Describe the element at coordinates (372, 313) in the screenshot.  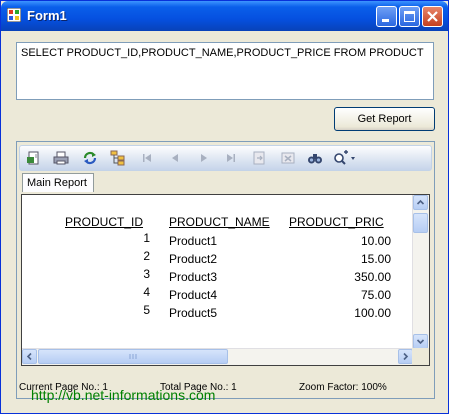
I see `cell-product-price: 100.00` at that location.